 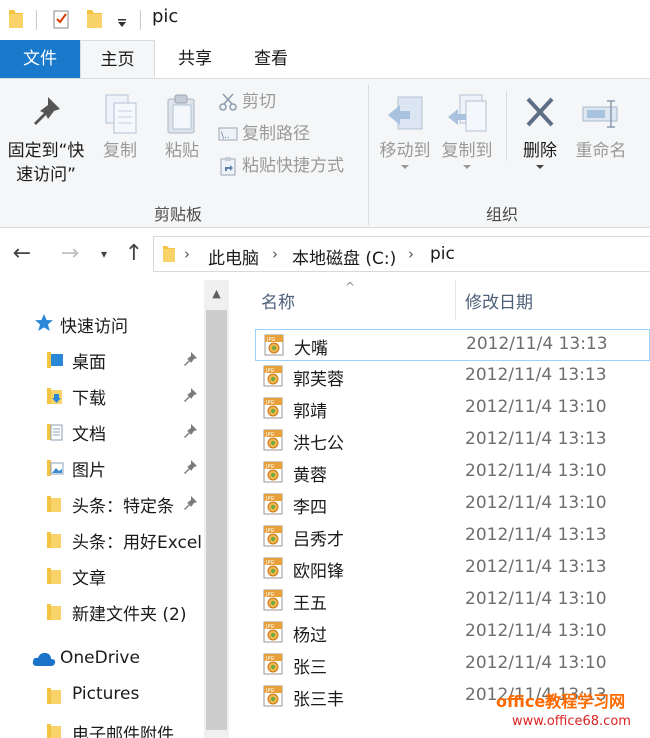 What do you see at coordinates (318, 444) in the screenshot?
I see `file-name: 洪七公` at bounding box center [318, 444].